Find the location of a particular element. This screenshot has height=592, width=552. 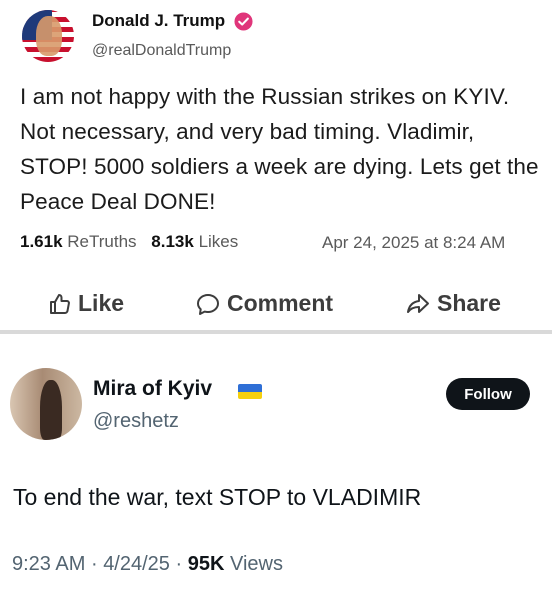

trump-avatar is located at coordinates (48, 36).